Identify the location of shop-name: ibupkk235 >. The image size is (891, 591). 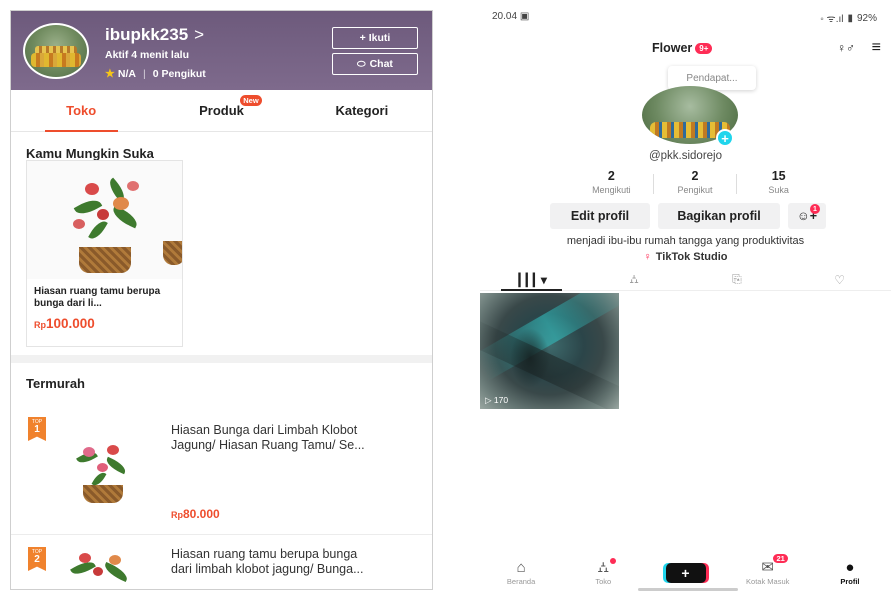
(154, 35).